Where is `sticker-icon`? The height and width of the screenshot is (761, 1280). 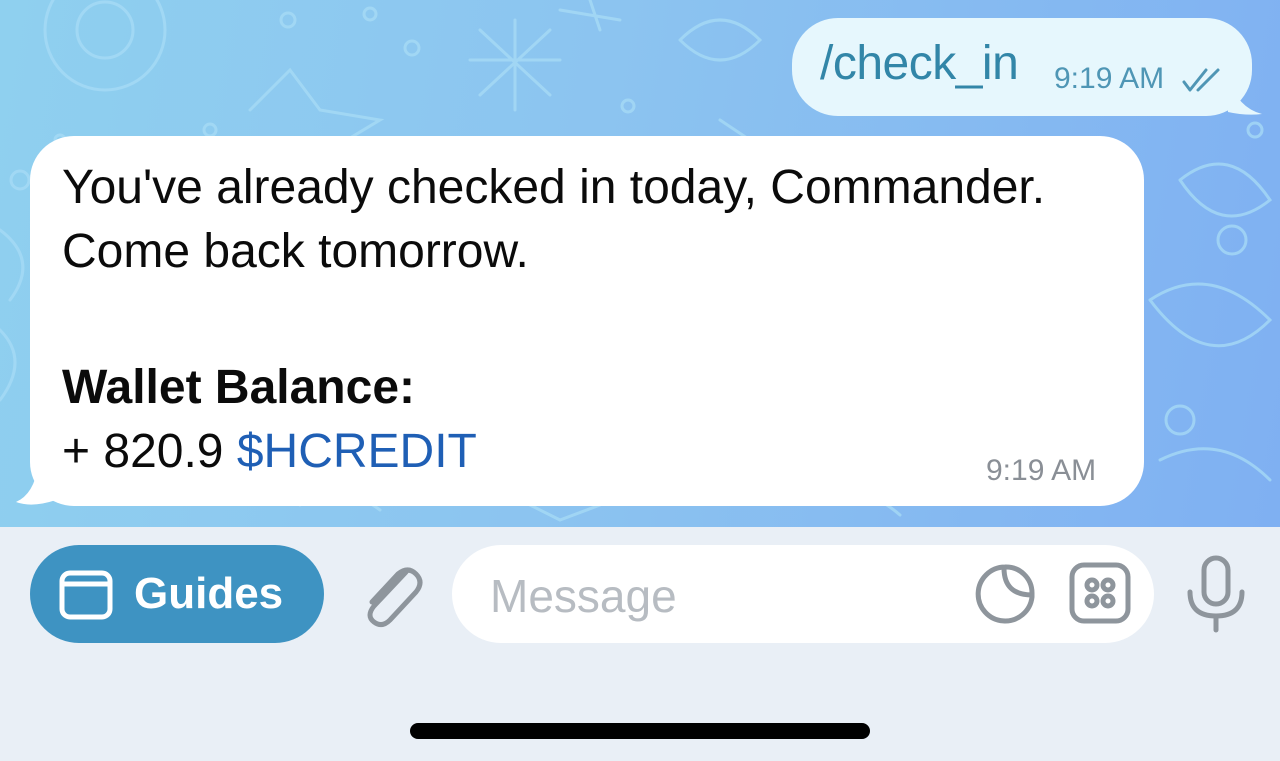
sticker-icon is located at coordinates (1005, 594).